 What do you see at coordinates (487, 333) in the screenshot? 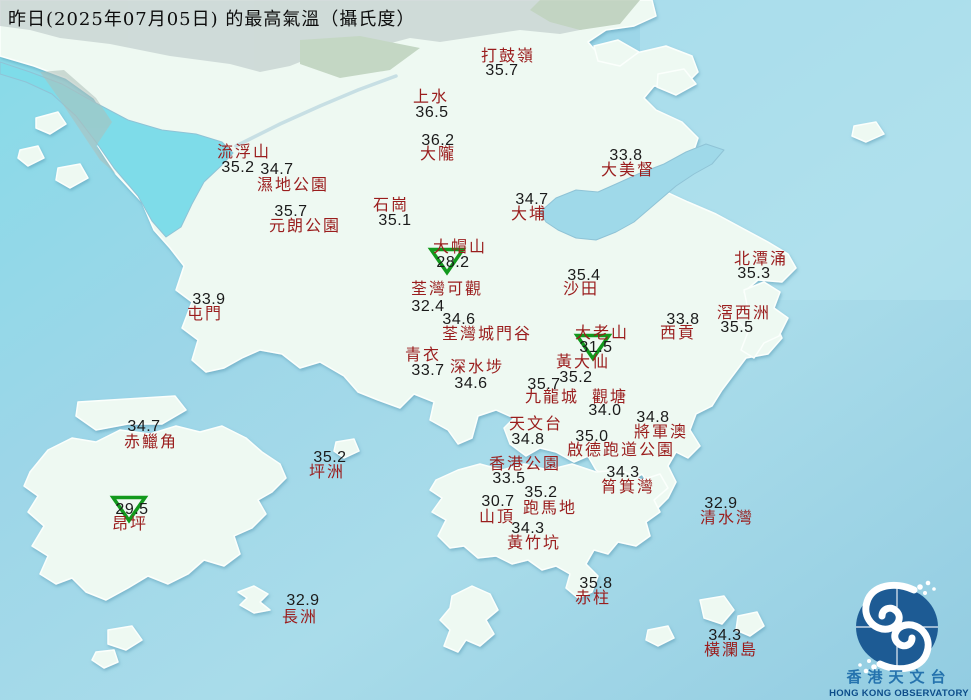
I see `station-name-label: 荃灣城門谷` at bounding box center [487, 333].